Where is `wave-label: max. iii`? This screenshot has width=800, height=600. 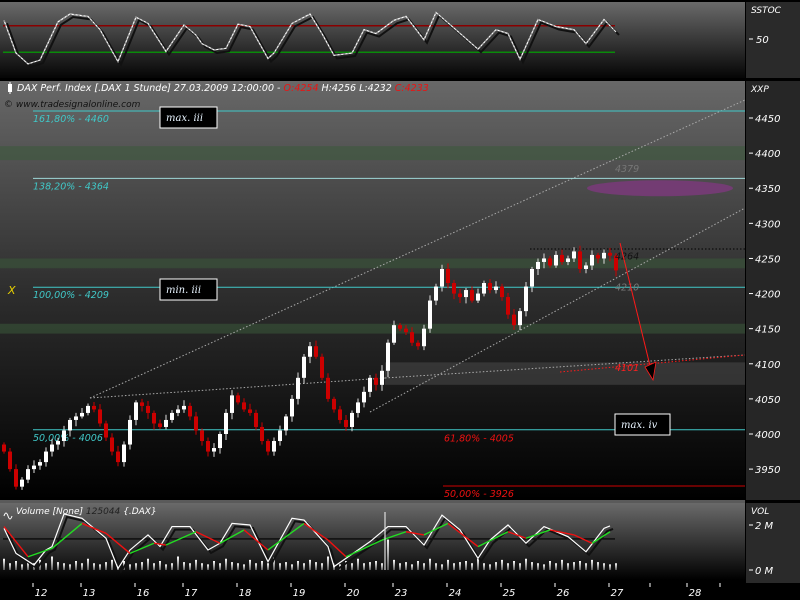 wave-label: max. iii is located at coordinates (184, 118).